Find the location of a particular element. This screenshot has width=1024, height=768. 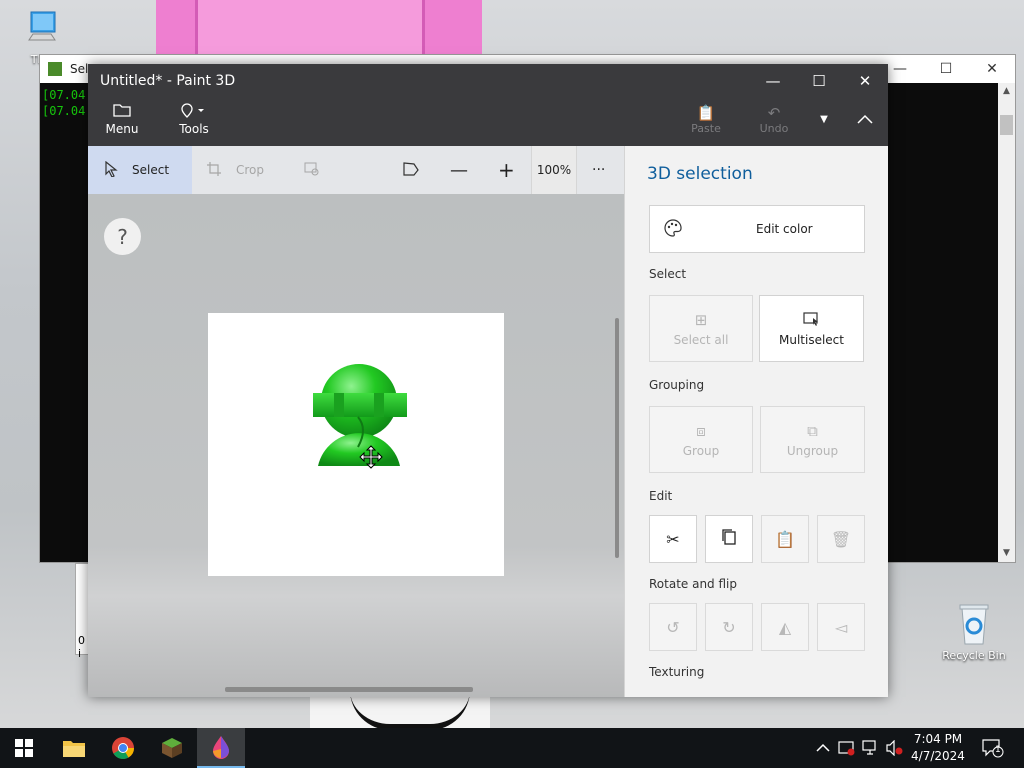

help-button: ? is located at coordinates (122, 236).